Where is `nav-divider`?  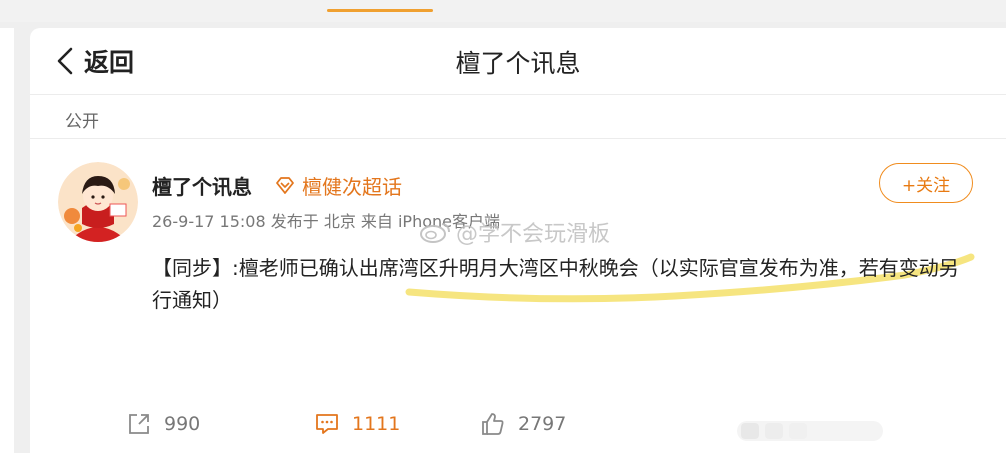
nav-divider is located at coordinates (518, 94).